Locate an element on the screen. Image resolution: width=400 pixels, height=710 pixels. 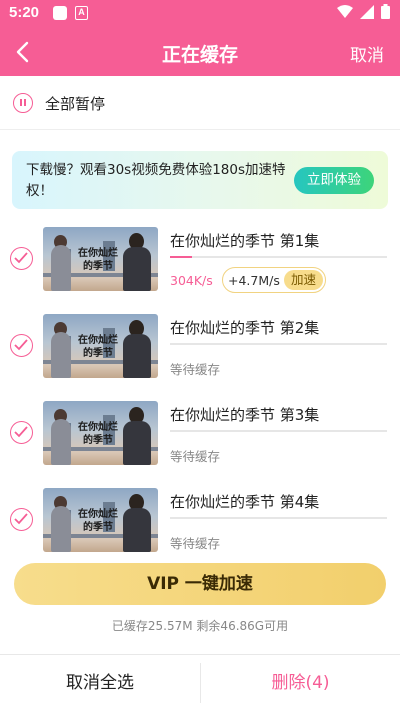
cancel-button: 取消 is located at coordinates (367, 53).